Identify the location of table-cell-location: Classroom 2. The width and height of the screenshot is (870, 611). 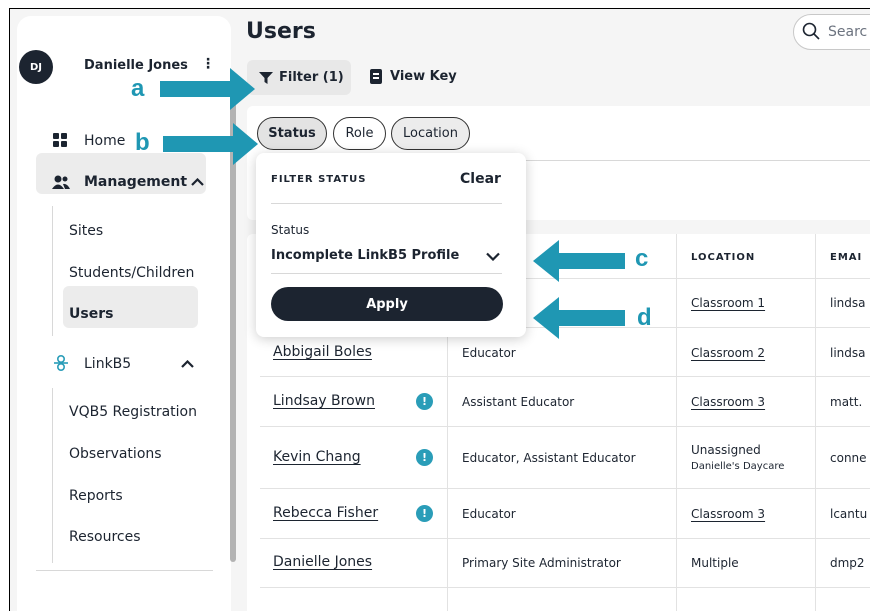
(728, 353).